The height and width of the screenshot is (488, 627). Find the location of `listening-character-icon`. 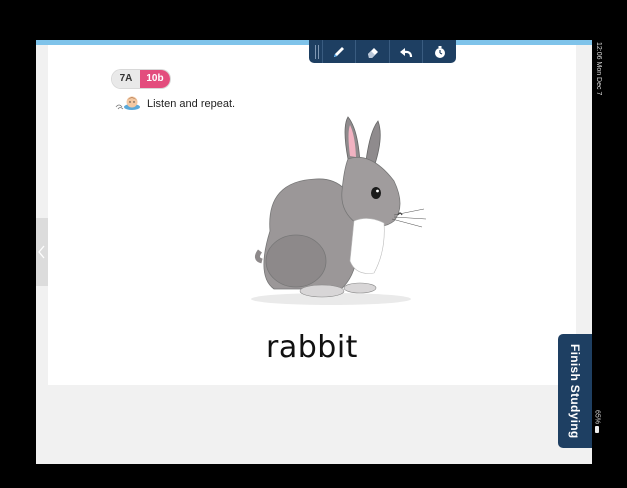

listening-character-icon is located at coordinates (129, 104).